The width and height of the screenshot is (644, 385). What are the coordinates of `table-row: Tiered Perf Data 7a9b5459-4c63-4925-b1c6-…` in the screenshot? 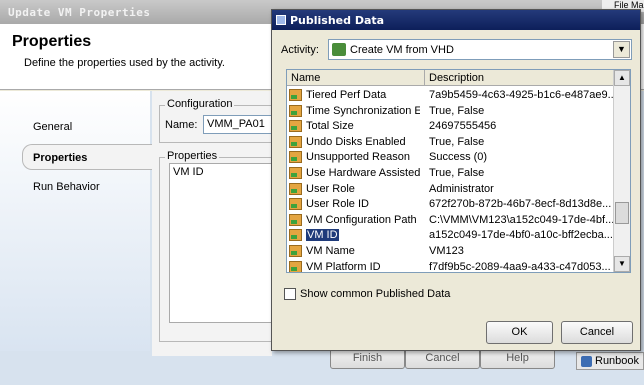 It's located at (451, 95).